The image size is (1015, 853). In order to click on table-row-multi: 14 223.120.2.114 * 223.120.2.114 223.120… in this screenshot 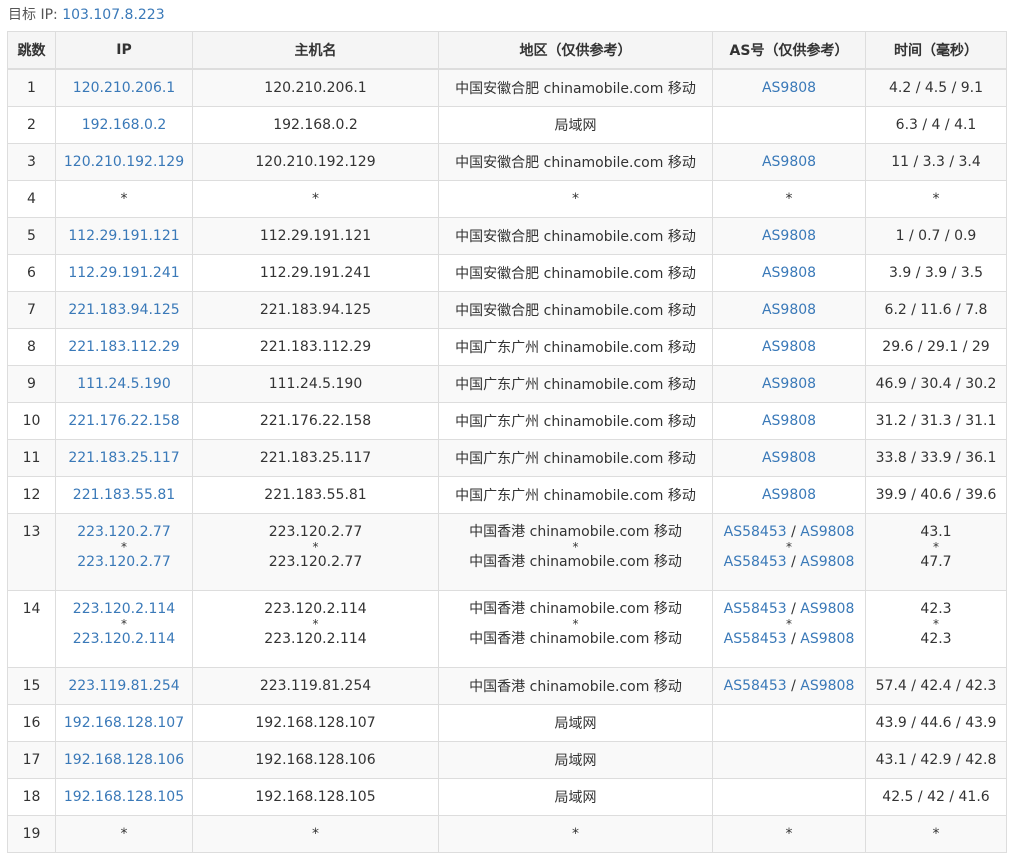, I will do `click(507, 628)`.